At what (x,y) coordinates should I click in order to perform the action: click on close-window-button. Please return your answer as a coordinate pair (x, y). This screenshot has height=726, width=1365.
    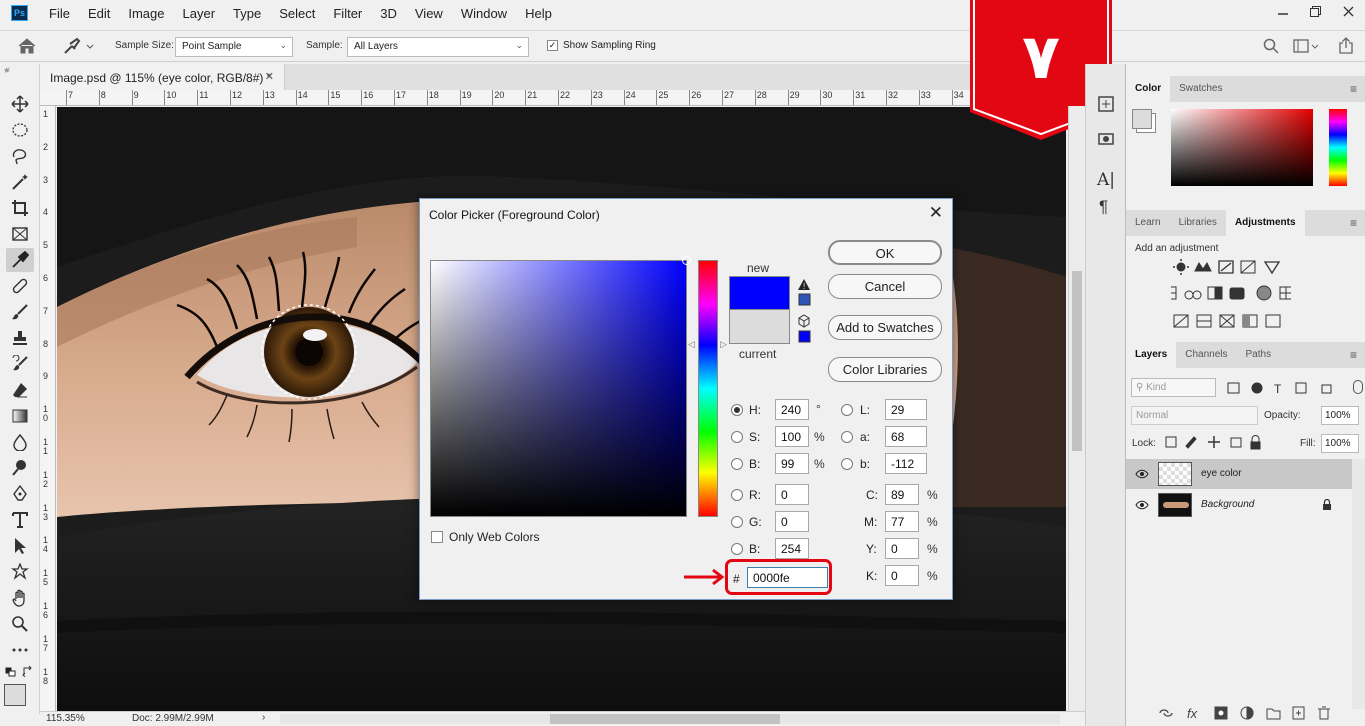
    Looking at the image, I should click on (1348, 11).